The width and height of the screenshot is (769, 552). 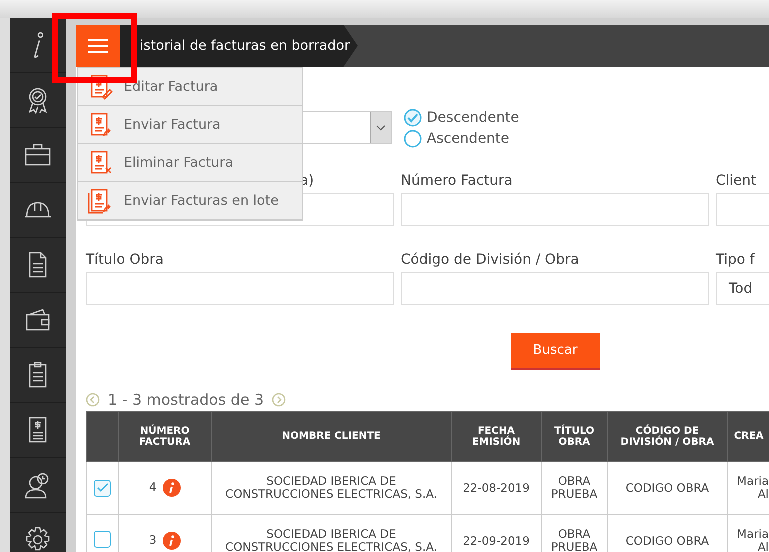 I want to click on pagination-text: 1 - 3 mostrados de 3, so click(x=186, y=400).